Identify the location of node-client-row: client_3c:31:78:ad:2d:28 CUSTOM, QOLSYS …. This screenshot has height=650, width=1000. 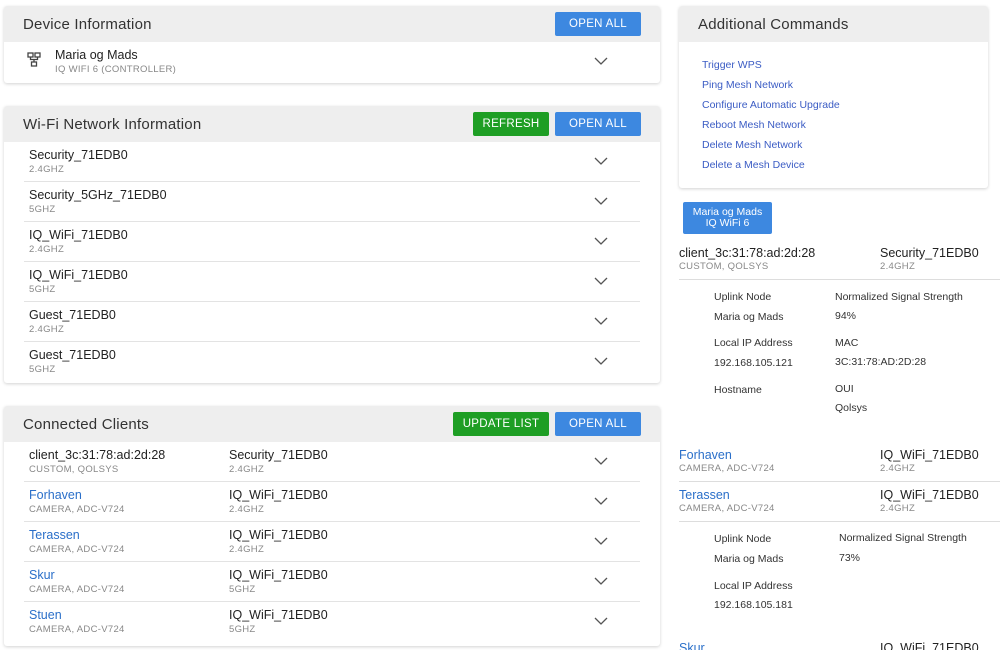
(839, 260).